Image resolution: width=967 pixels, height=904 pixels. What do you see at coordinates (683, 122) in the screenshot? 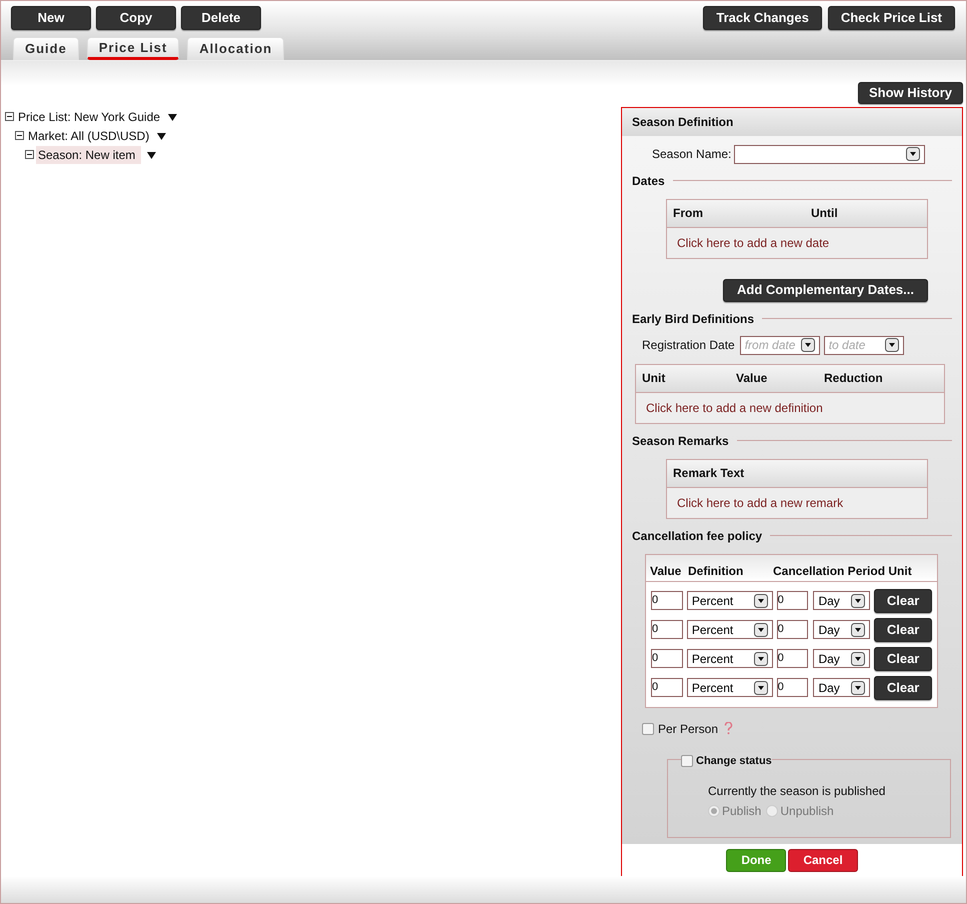
I see `panel-title: Season Definition` at bounding box center [683, 122].